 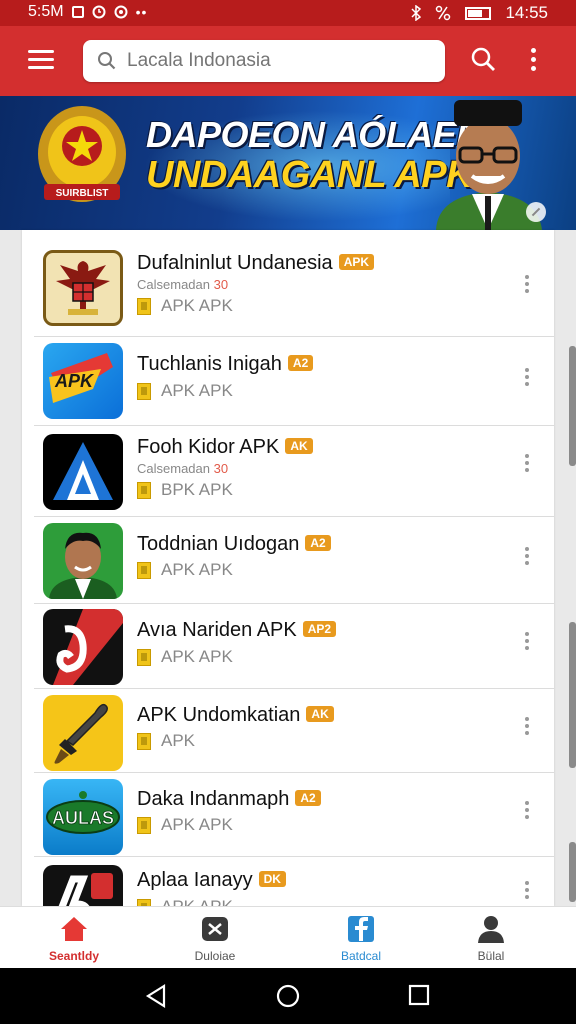 I want to click on list-item: Aplaa Ianayy DK APK APK, so click(x=288, y=881).